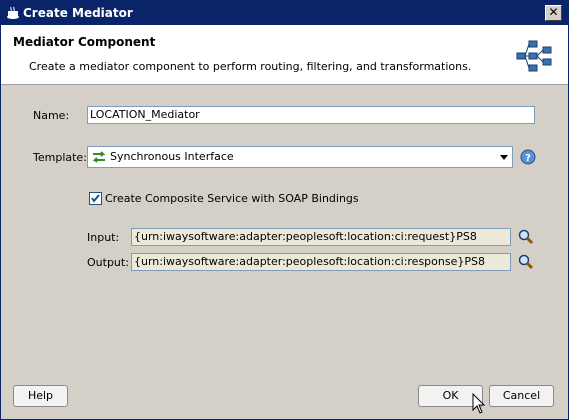 Image resolution: width=569 pixels, height=420 pixels. Describe the element at coordinates (108, 262) in the screenshot. I see `output-label: Output:` at that location.